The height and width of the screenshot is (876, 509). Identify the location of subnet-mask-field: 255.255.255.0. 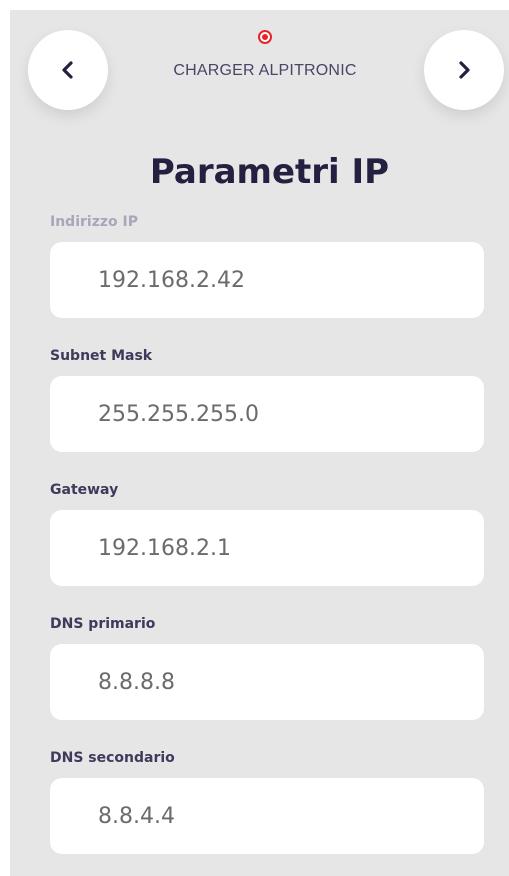
(267, 414).